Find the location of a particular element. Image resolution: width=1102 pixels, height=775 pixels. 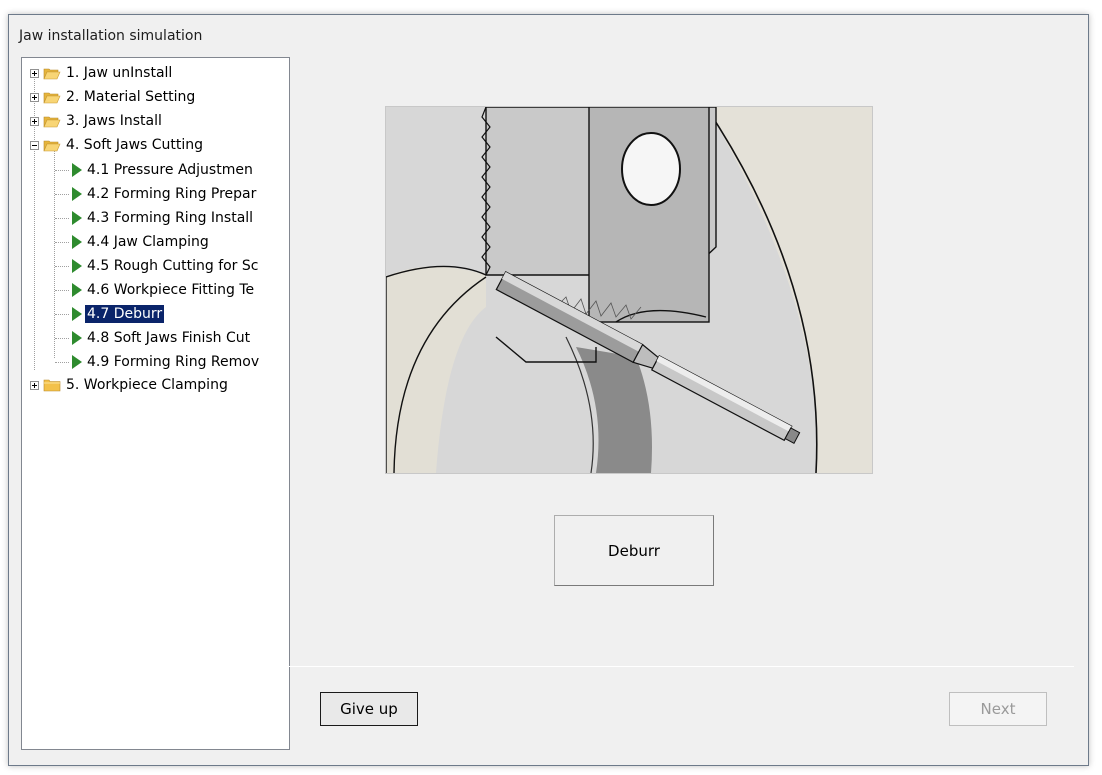

tree-item-label: 5. Workpiece Clamping is located at coordinates (147, 385).